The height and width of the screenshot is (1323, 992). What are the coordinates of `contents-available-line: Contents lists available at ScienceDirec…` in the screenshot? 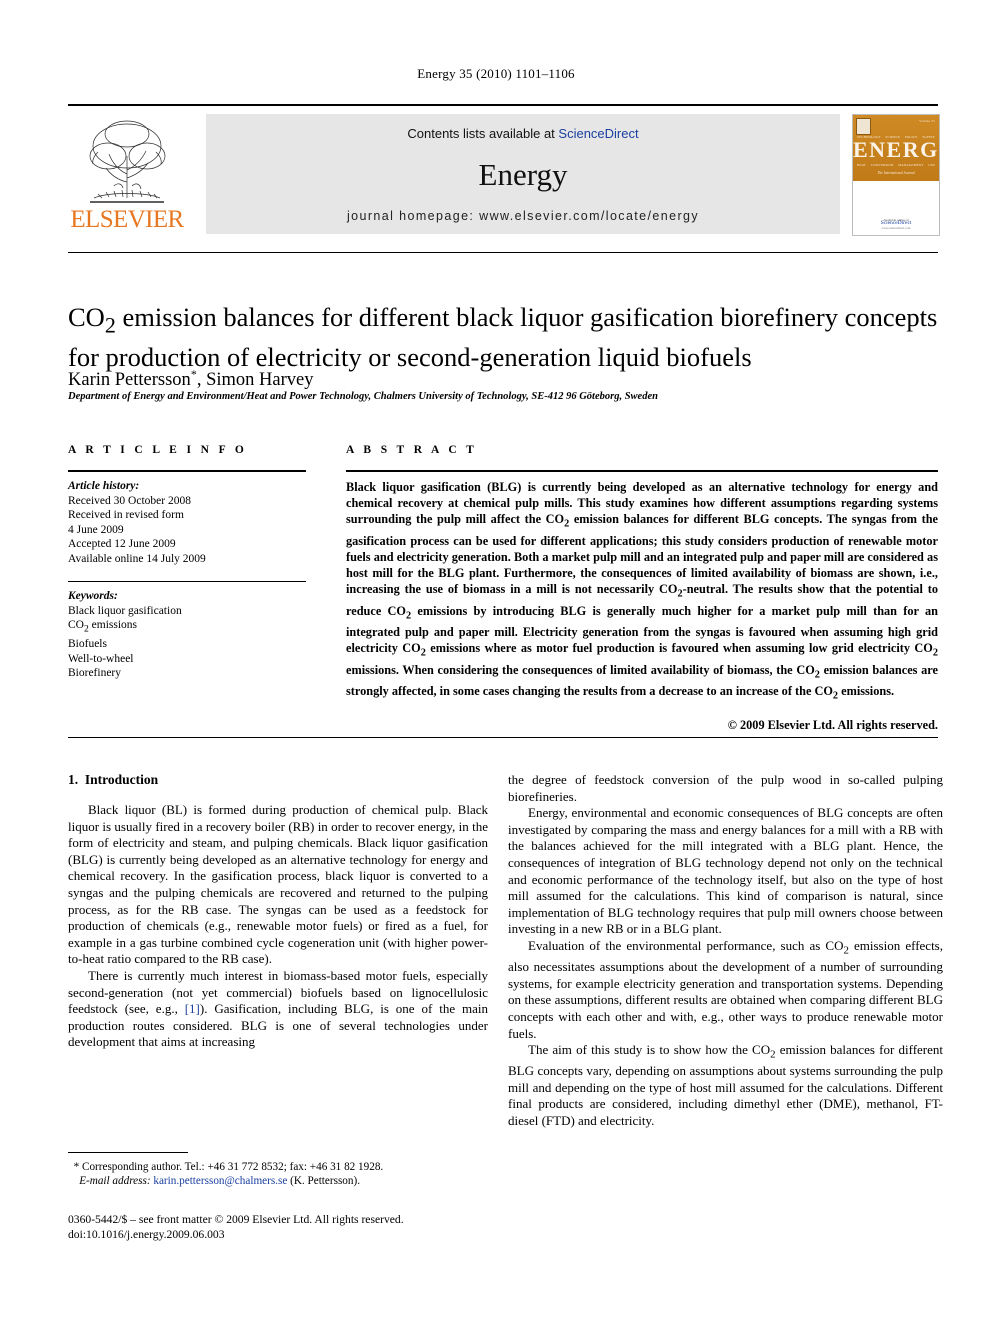 It's located at (523, 127).